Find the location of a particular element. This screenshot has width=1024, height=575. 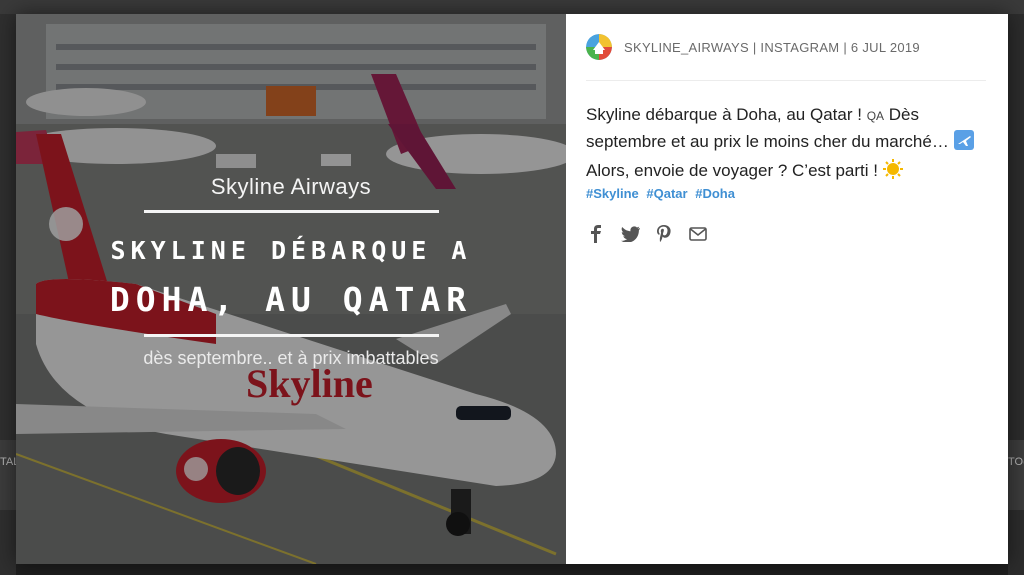

sun-icon is located at coordinates (892, 173).